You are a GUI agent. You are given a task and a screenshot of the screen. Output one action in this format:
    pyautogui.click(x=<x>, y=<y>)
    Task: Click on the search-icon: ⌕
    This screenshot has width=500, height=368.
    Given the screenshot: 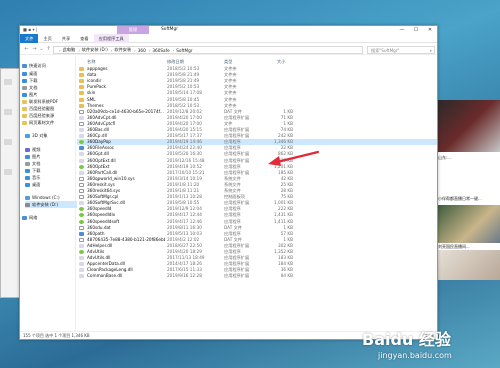 What is the action you would take?
    pyautogui.click(x=431, y=50)
    